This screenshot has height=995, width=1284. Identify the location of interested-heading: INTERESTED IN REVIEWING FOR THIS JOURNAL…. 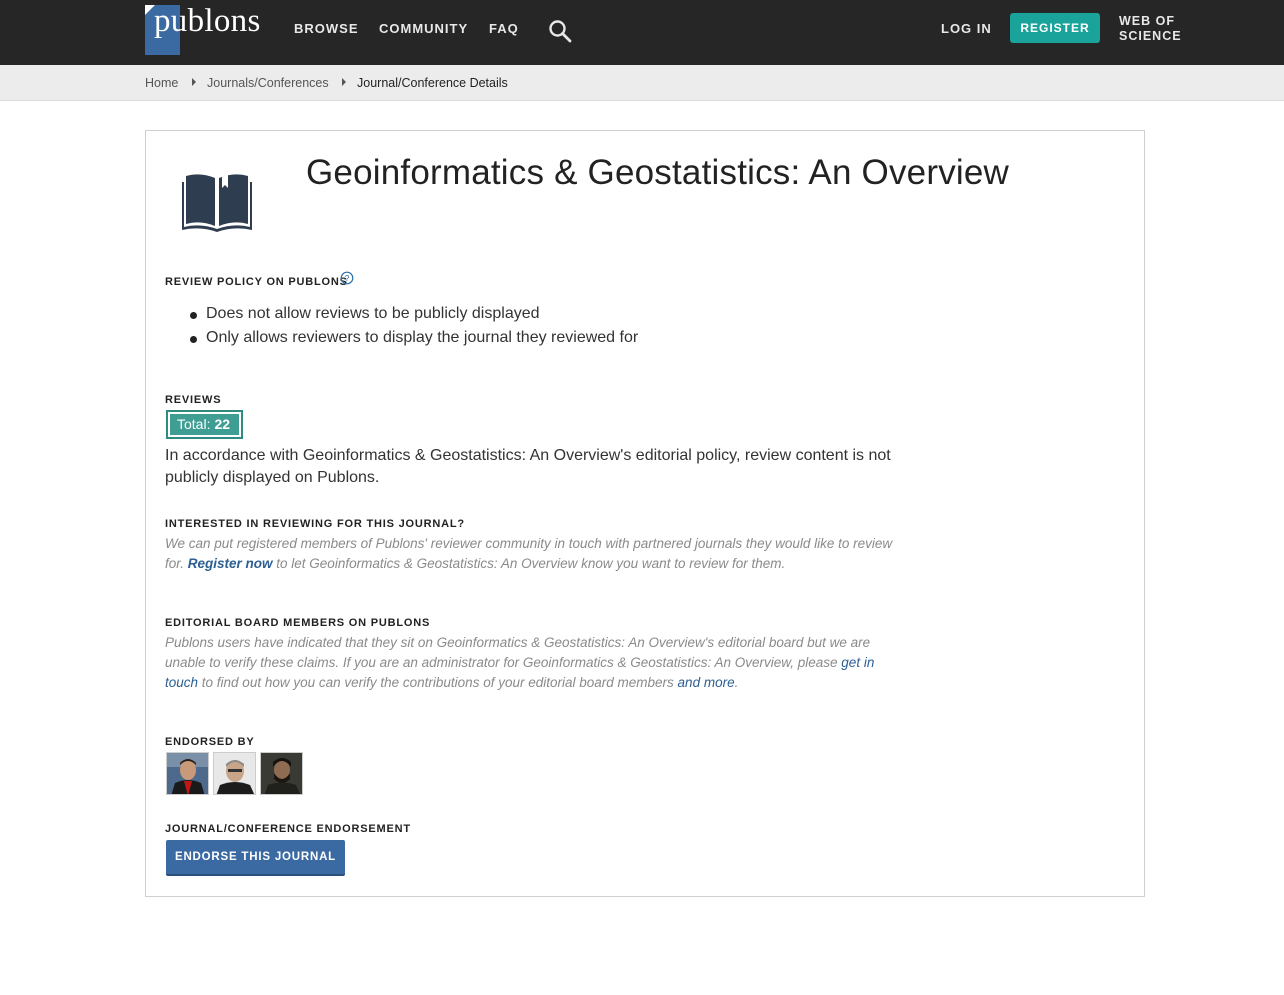
(315, 524).